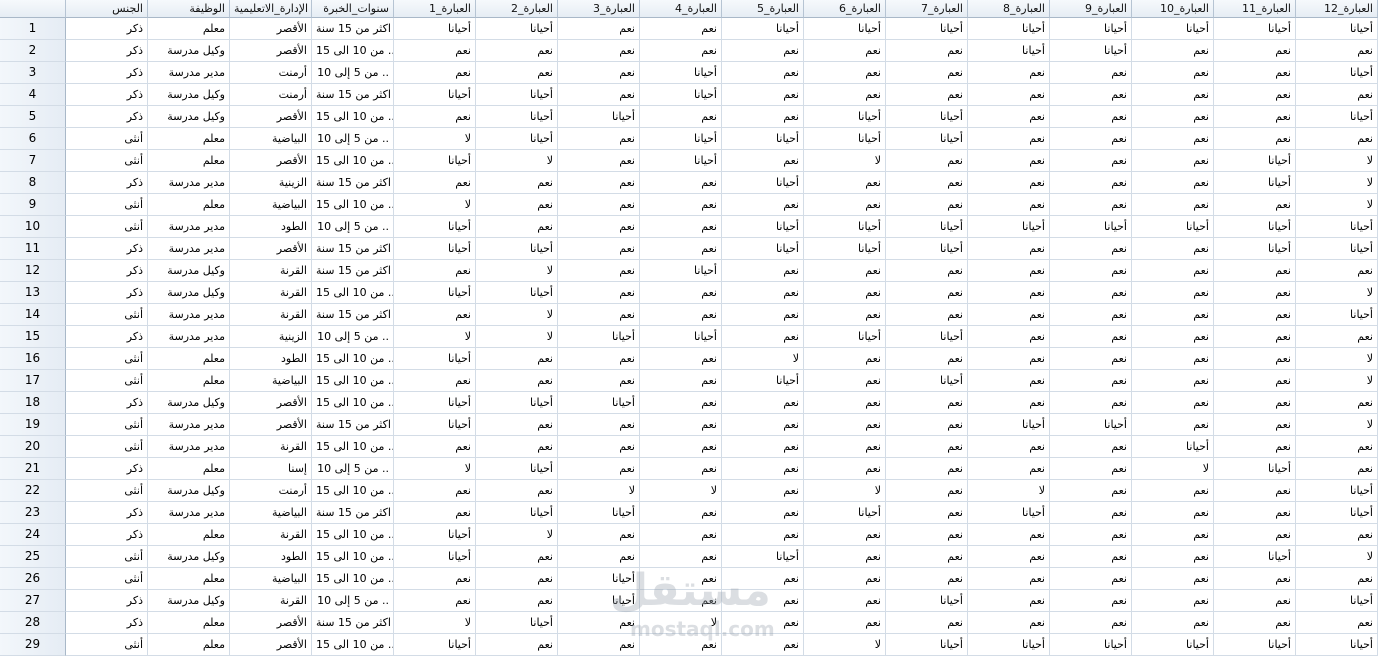 The width and height of the screenshot is (1386, 659). I want to click on data-cell: الطود, so click(271, 557).